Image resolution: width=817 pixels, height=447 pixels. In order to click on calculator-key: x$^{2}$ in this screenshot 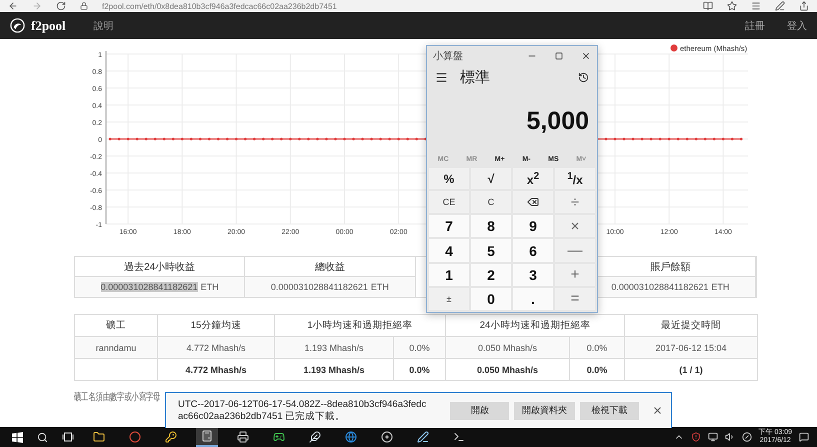, I will do `click(533, 179)`.